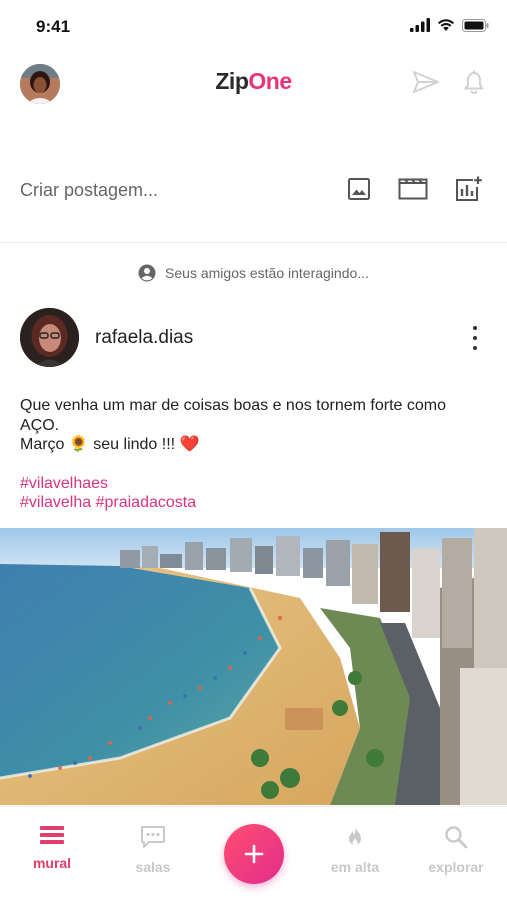  What do you see at coordinates (153, 850) in the screenshot?
I see `nav-salas: salas` at bounding box center [153, 850].